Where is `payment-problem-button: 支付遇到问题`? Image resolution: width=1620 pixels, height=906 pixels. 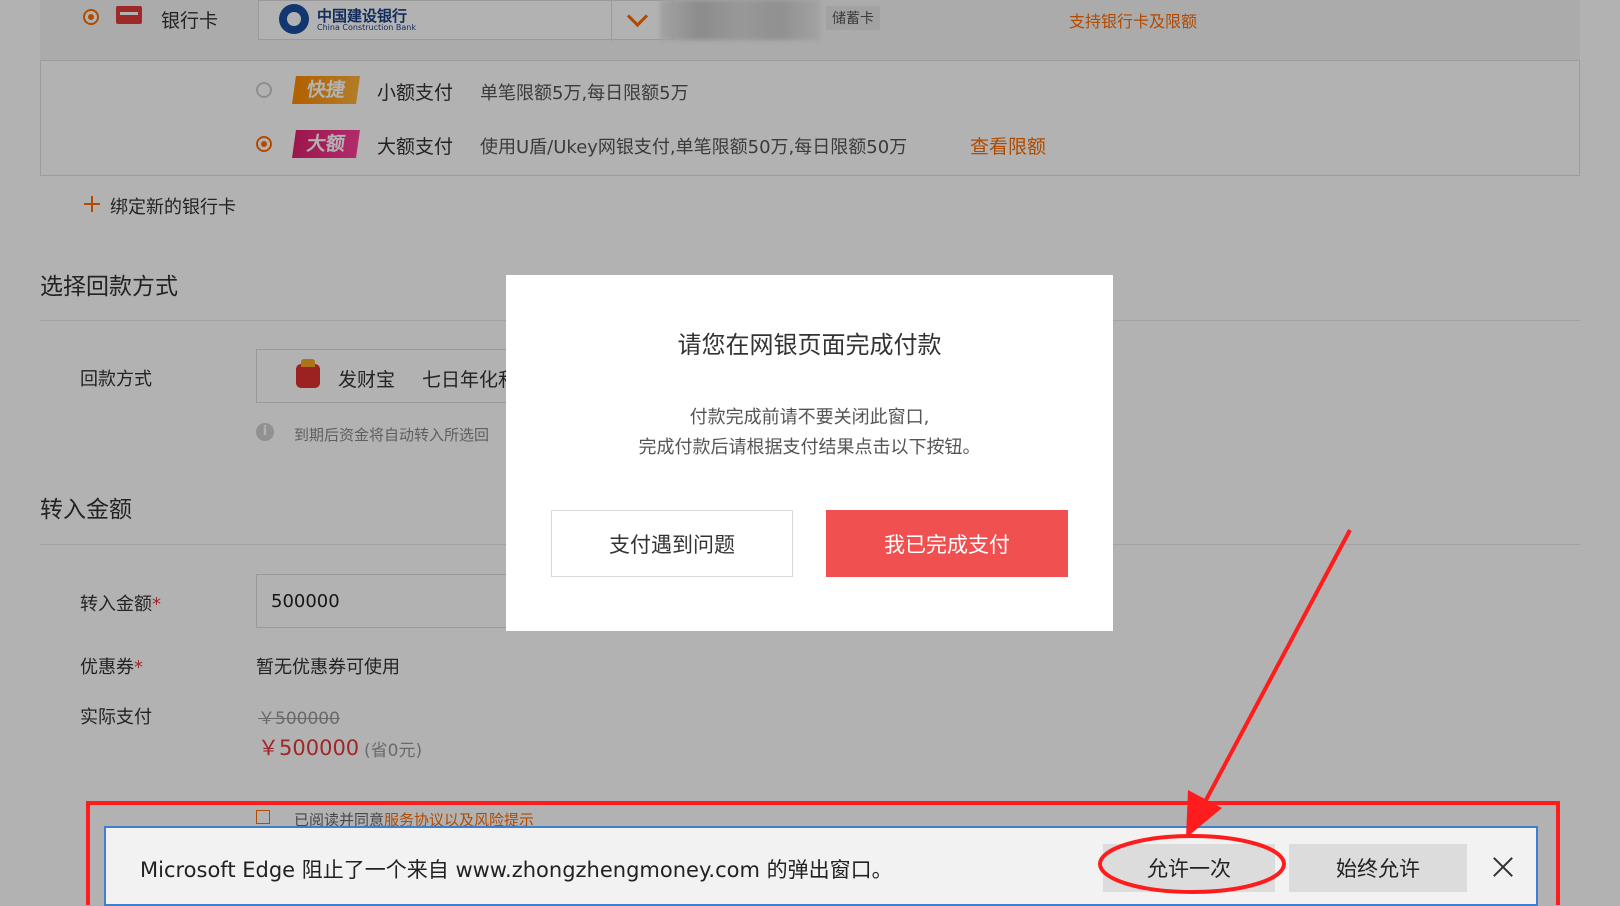 payment-problem-button: 支付遇到问题 is located at coordinates (672, 543).